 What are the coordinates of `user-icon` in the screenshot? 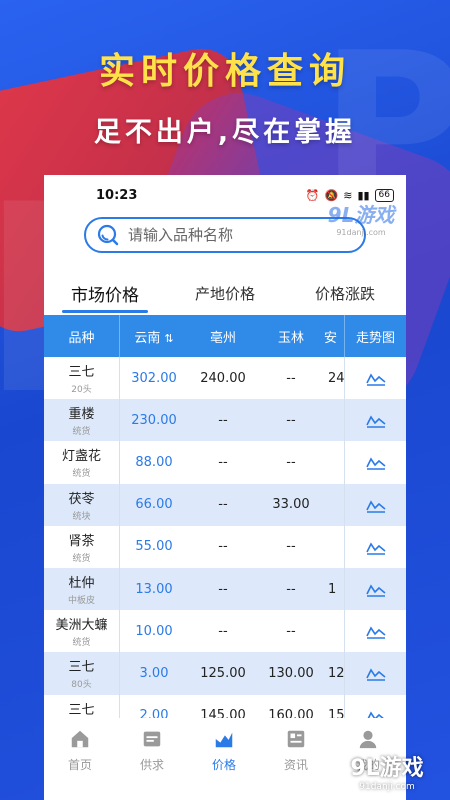 It's located at (368, 739).